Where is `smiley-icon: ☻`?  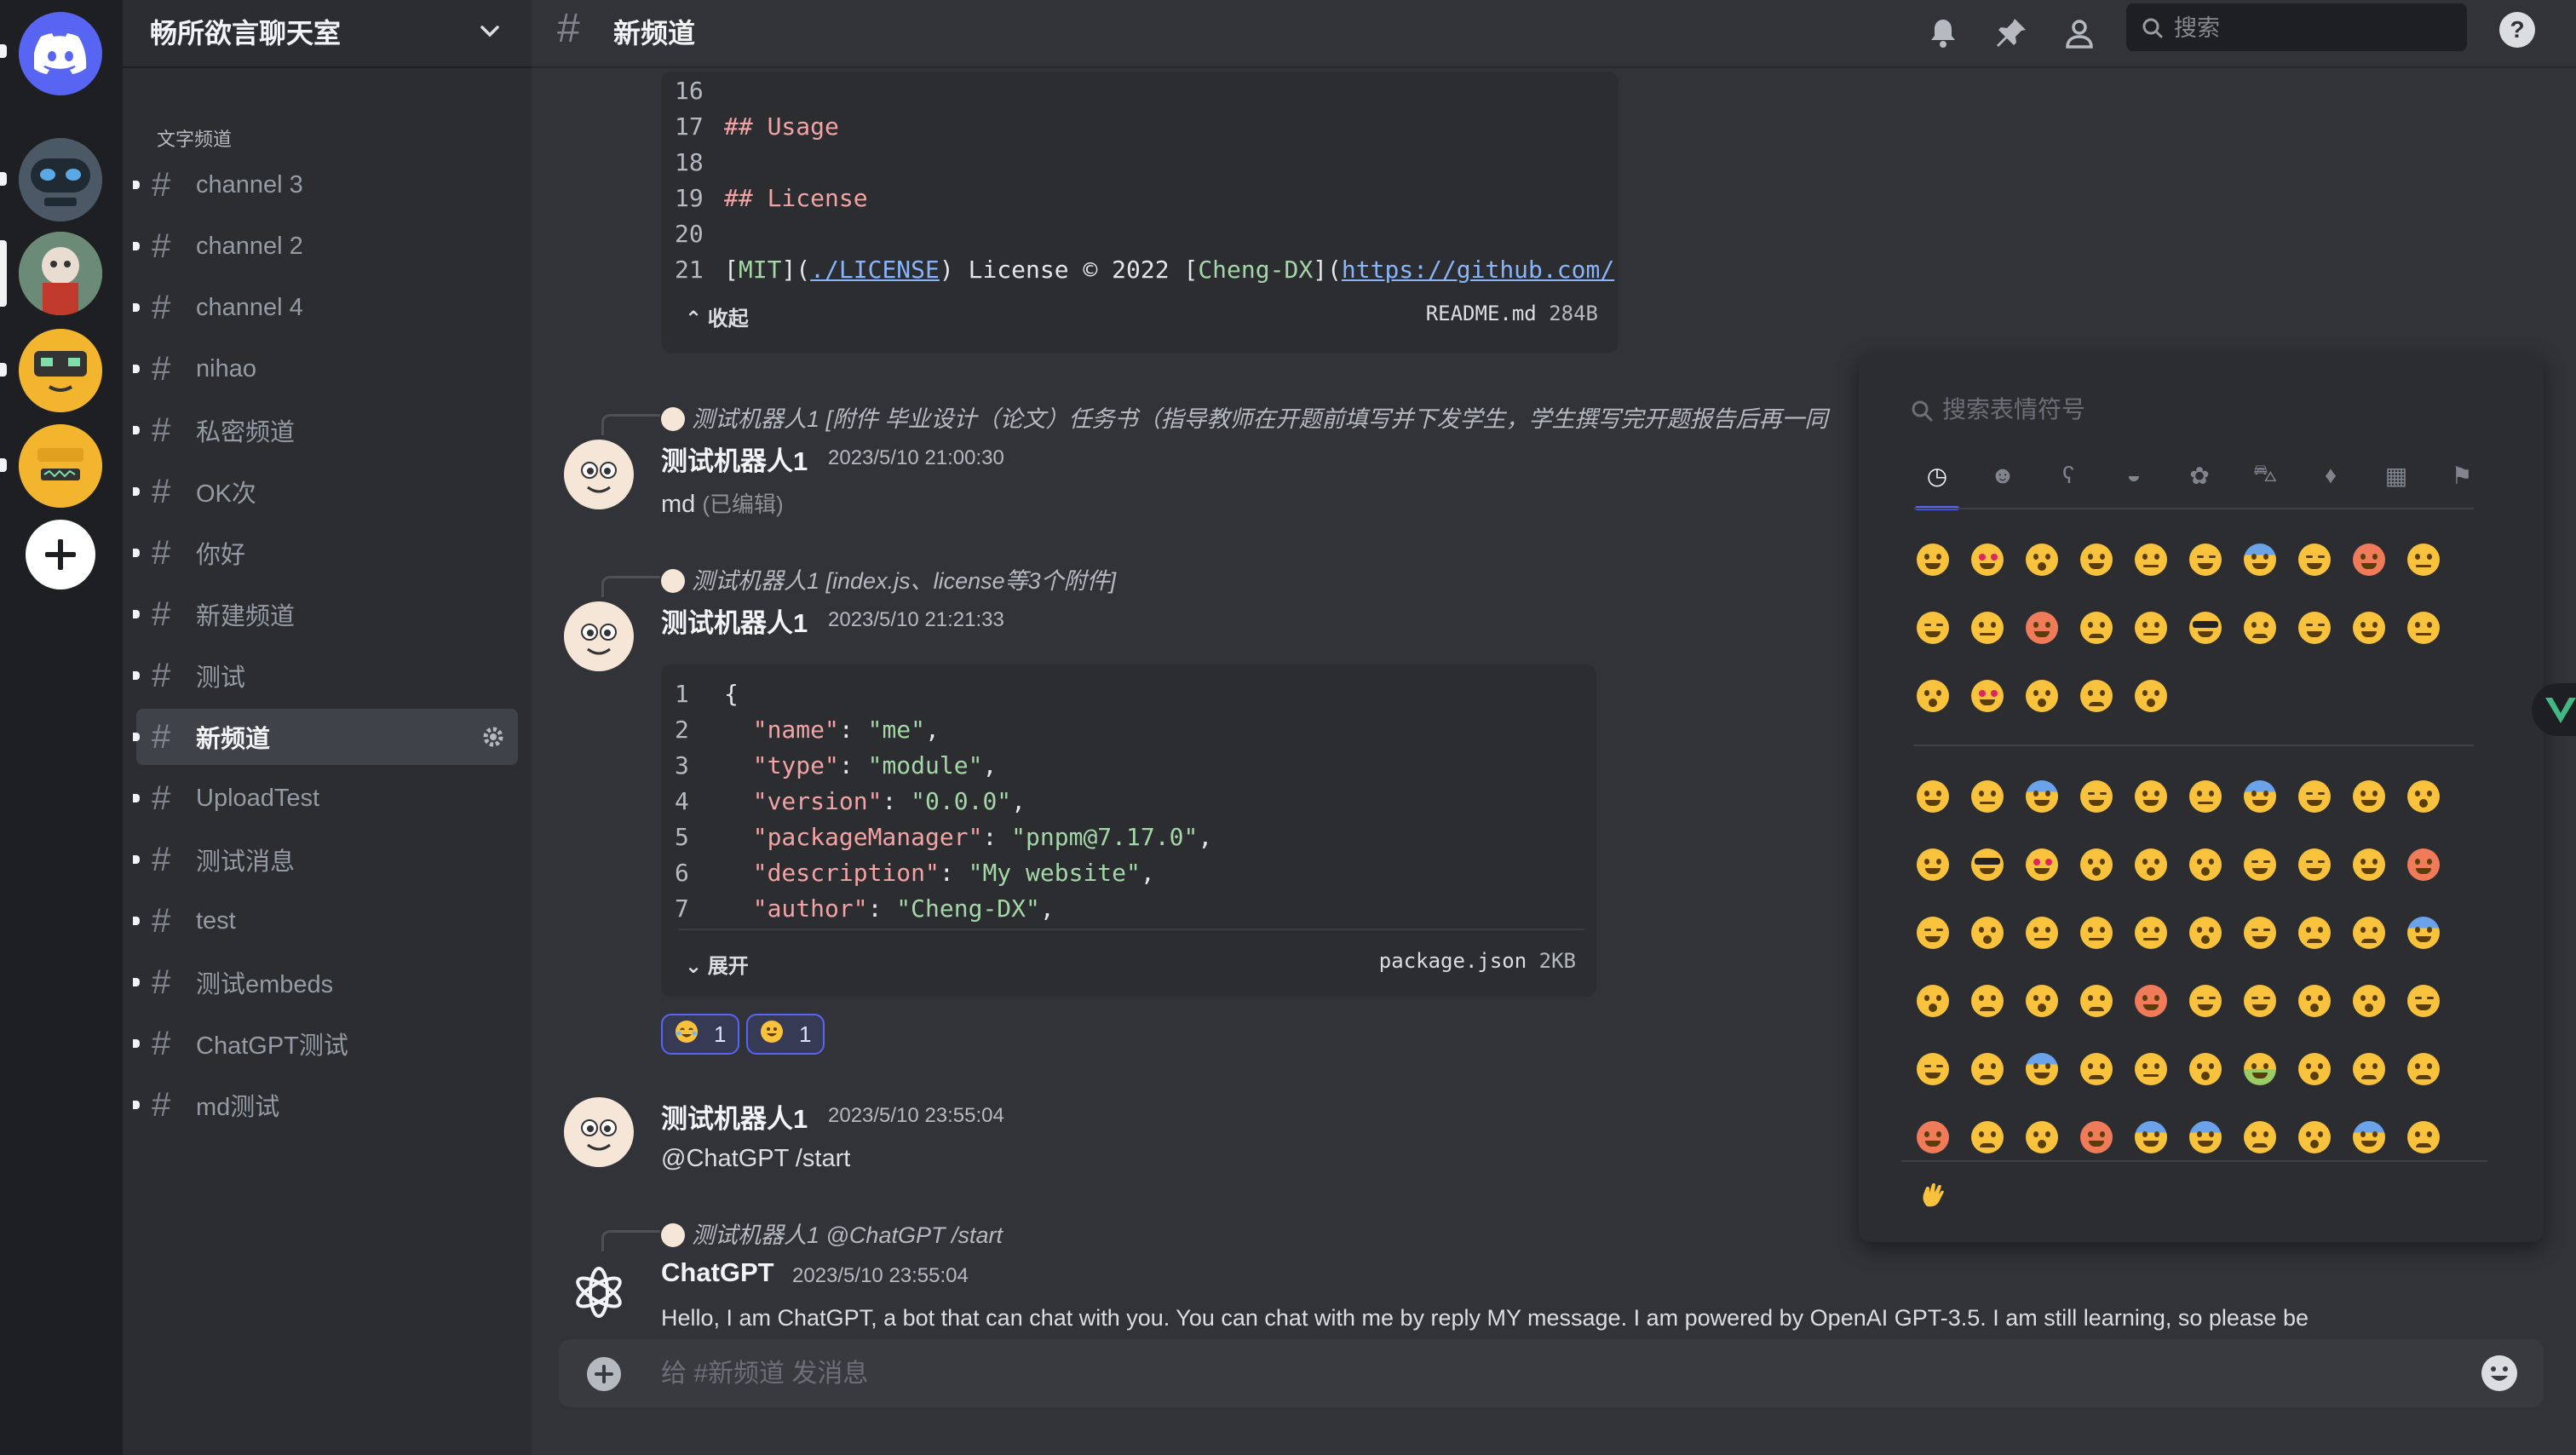 smiley-icon: ☻ is located at coordinates (2003, 475).